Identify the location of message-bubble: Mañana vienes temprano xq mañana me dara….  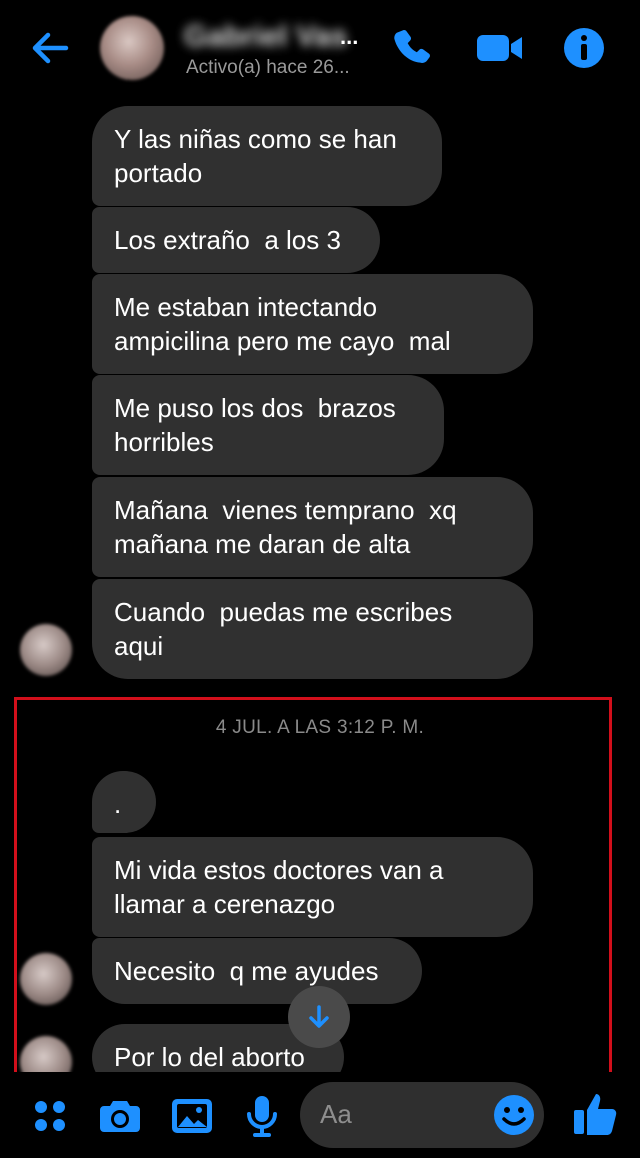
(312, 527).